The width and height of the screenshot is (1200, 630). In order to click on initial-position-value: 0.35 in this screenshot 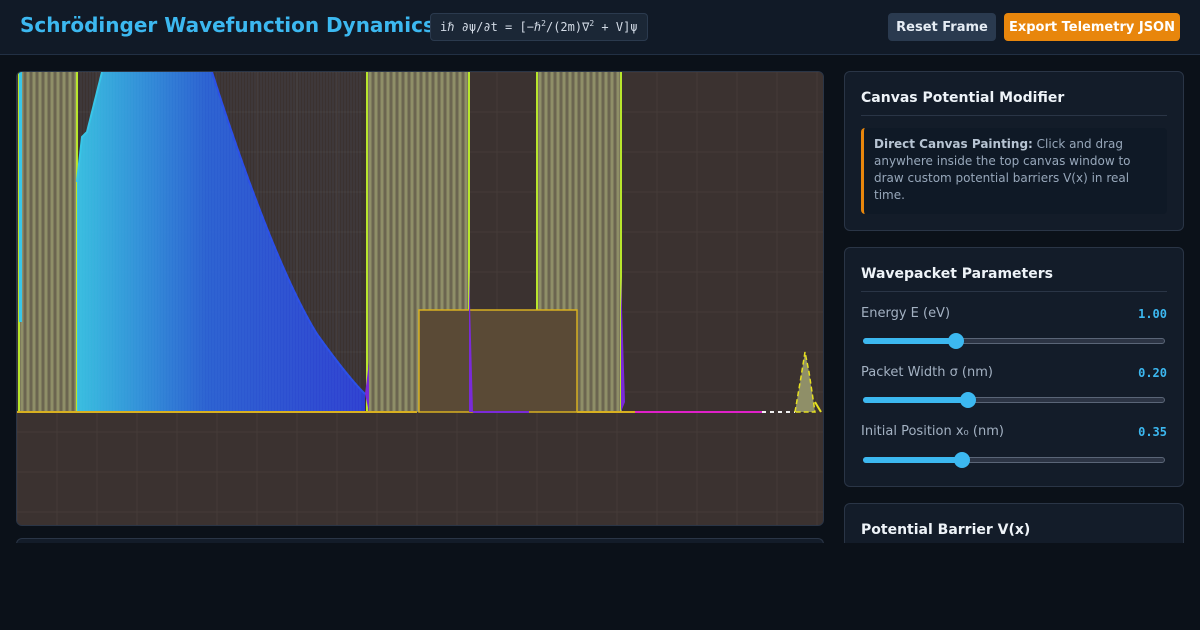, I will do `click(1152, 432)`.